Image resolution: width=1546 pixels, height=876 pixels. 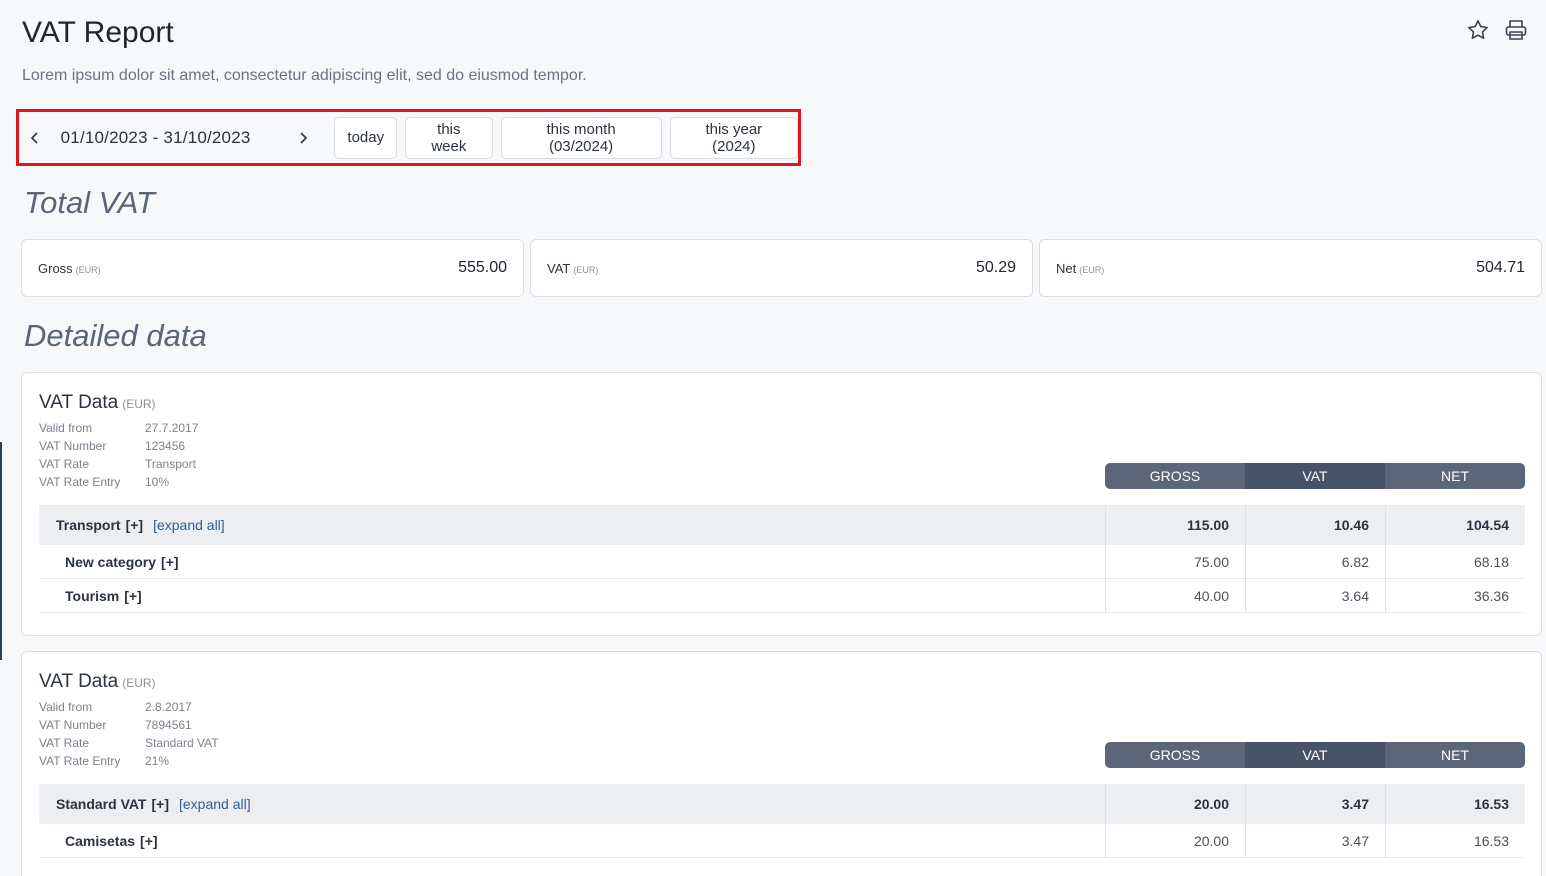 What do you see at coordinates (1175, 595) in the screenshot?
I see `cell-gross: 40.00` at bounding box center [1175, 595].